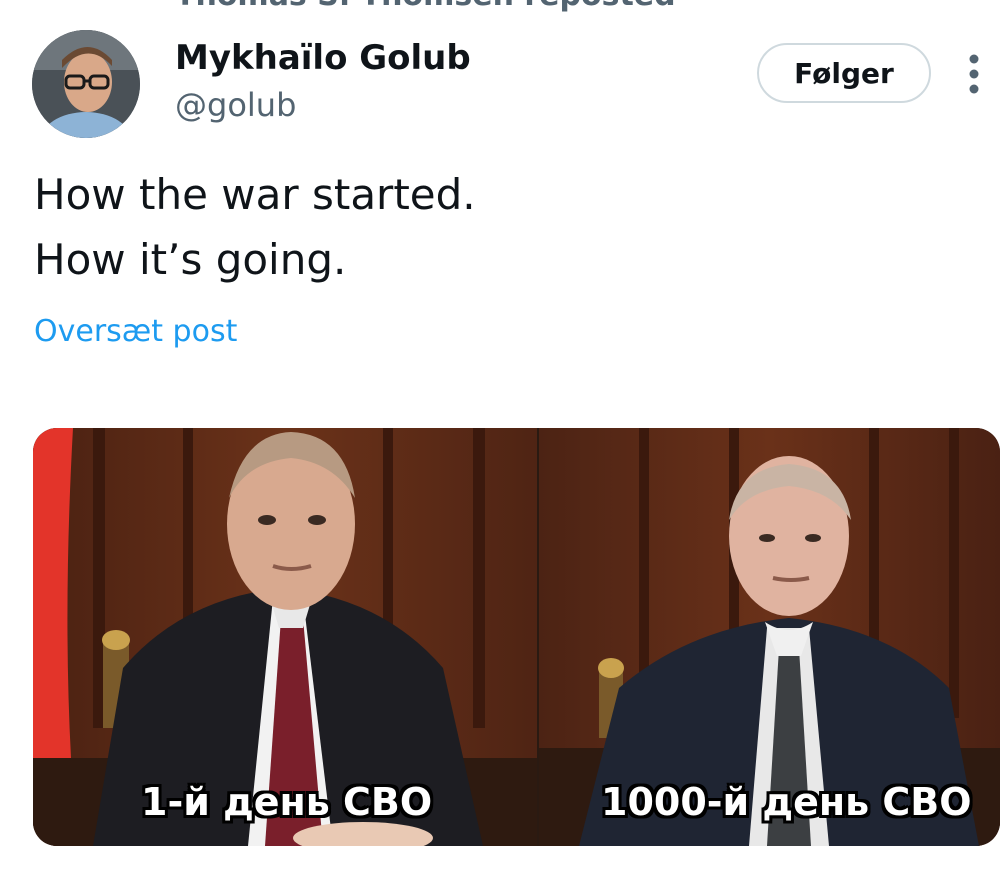 The height and width of the screenshot is (882, 1000). Describe the element at coordinates (494, 227) in the screenshot. I see `post-text: How the war started. How it’s going.` at that location.